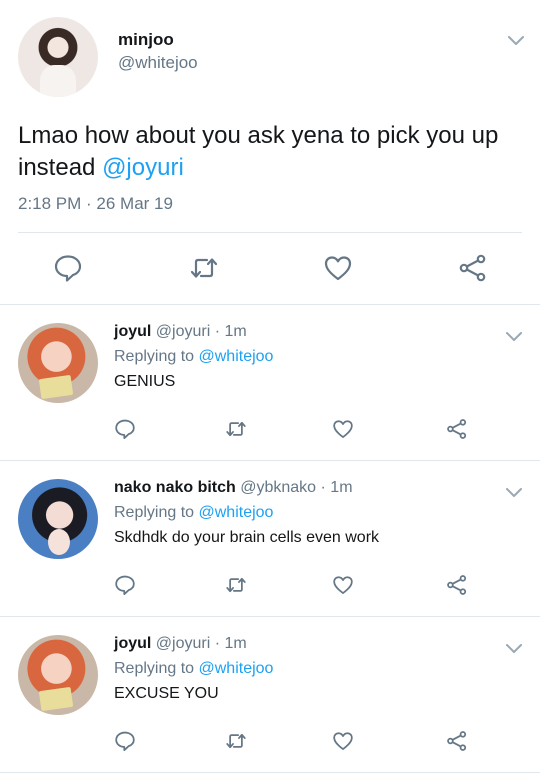 This screenshot has width=540, height=776. I want to click on reply-header: nako nako bitch @ybknako · 1m, so click(233, 488).